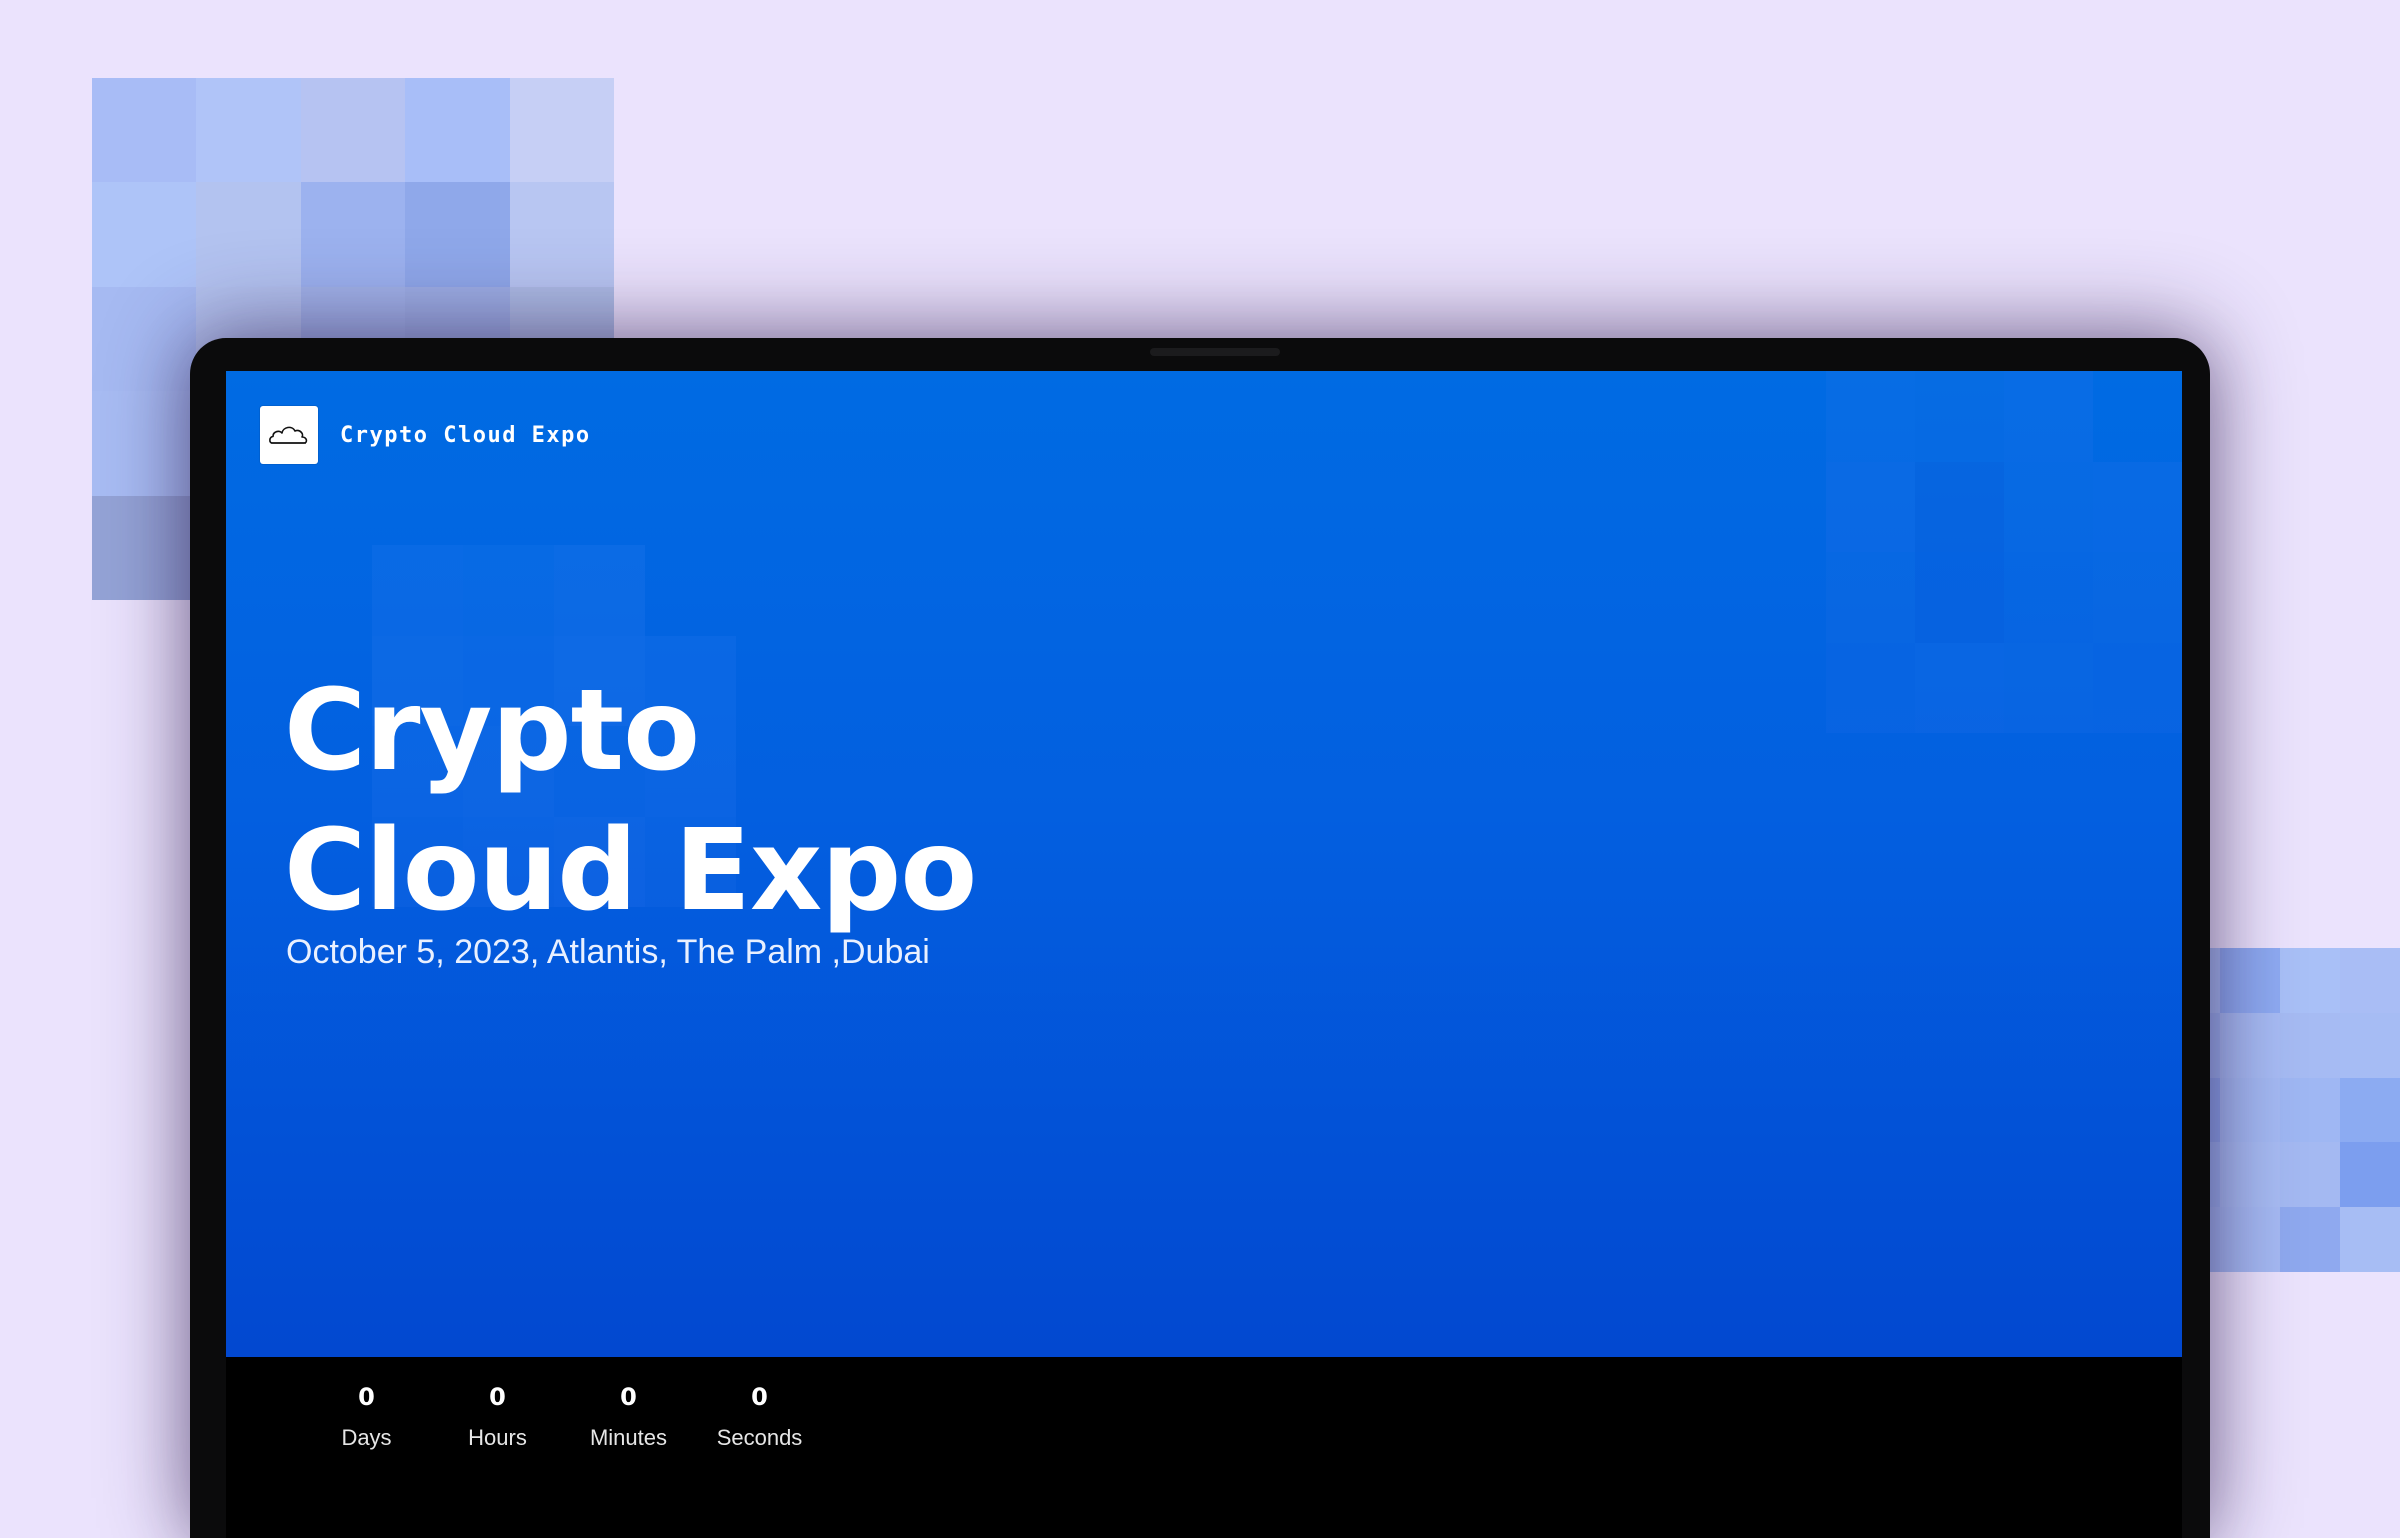  What do you see at coordinates (366, 1397) in the screenshot?
I see `countdown-days-value: 0` at bounding box center [366, 1397].